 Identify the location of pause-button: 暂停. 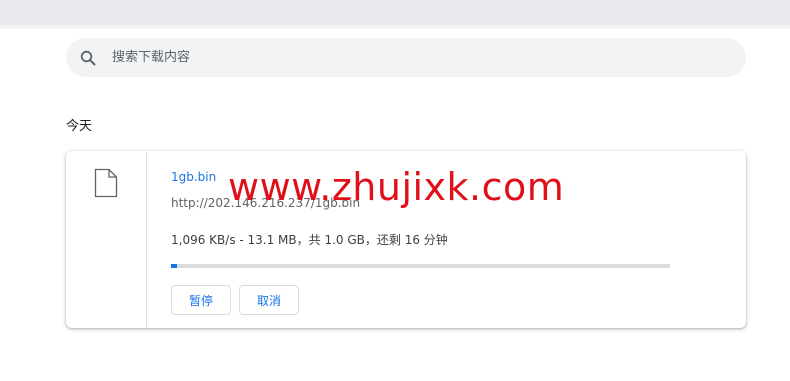
(201, 300).